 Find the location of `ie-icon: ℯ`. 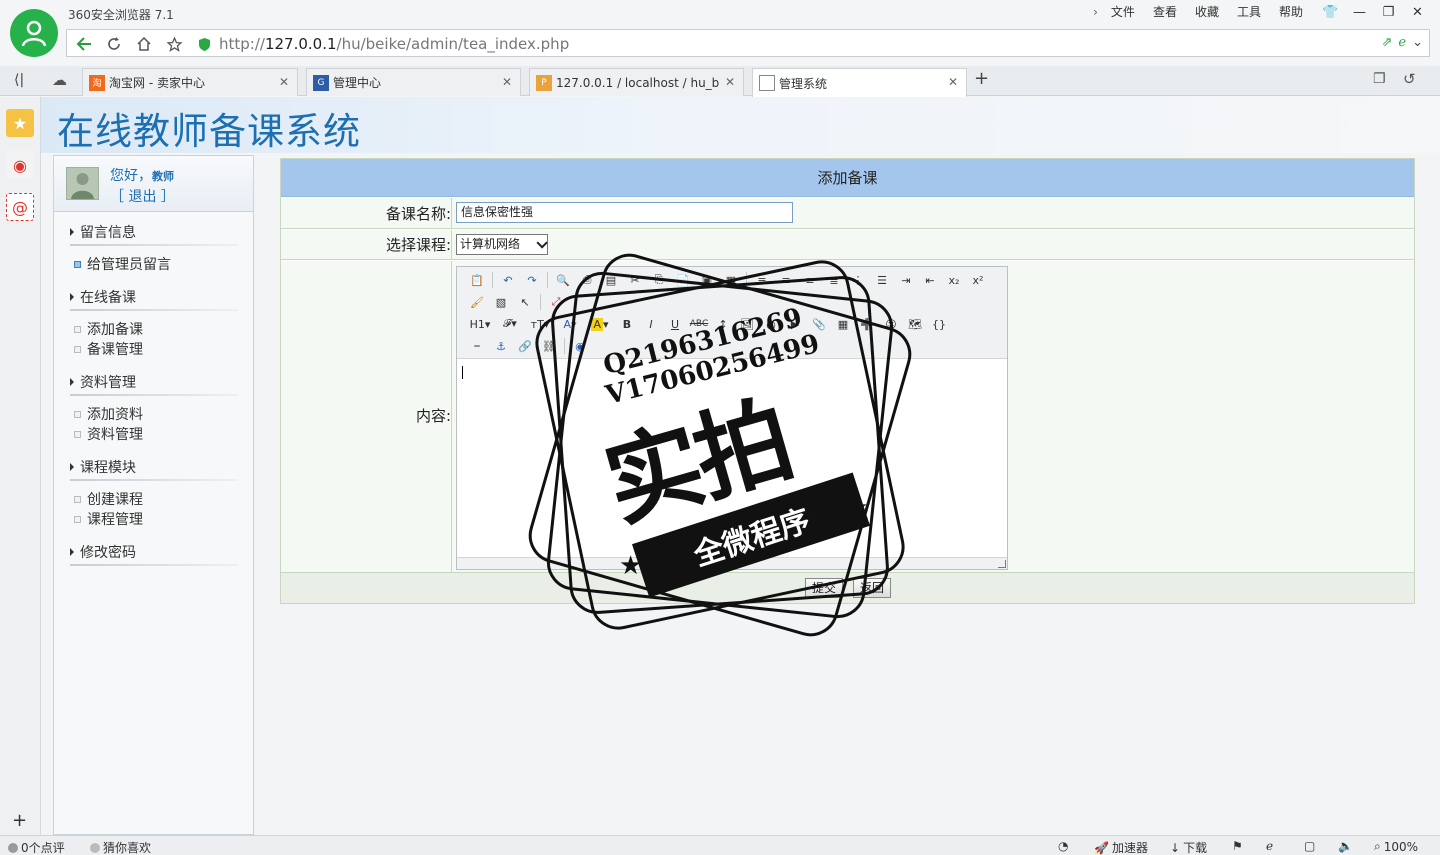

ie-icon: ℯ is located at coordinates (1269, 846).